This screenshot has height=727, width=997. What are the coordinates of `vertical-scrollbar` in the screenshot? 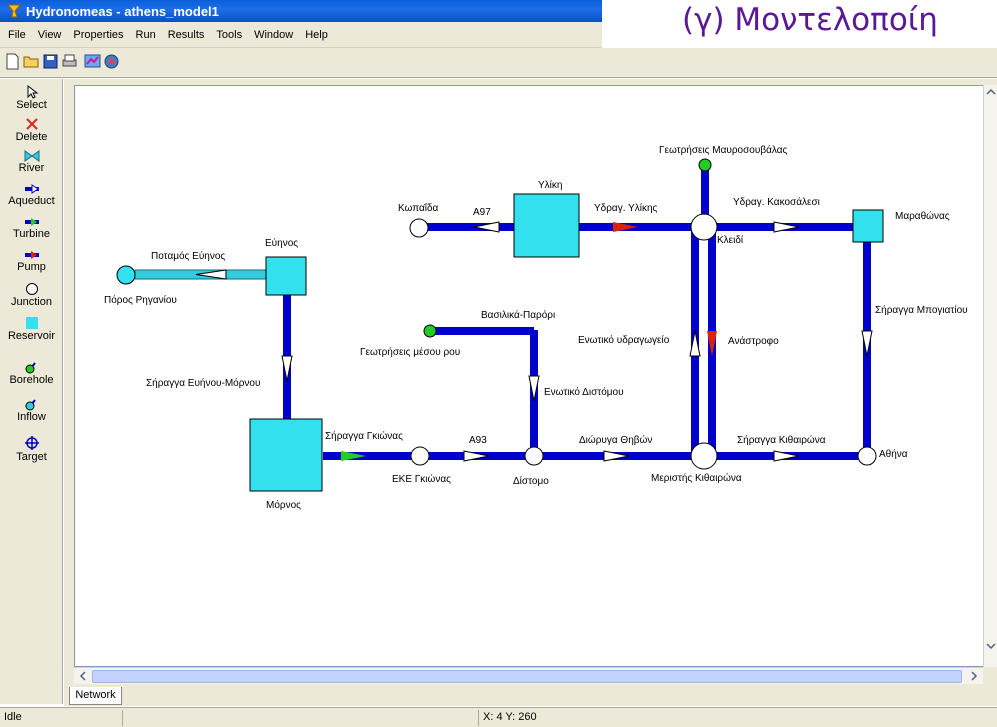 It's located at (990, 376).